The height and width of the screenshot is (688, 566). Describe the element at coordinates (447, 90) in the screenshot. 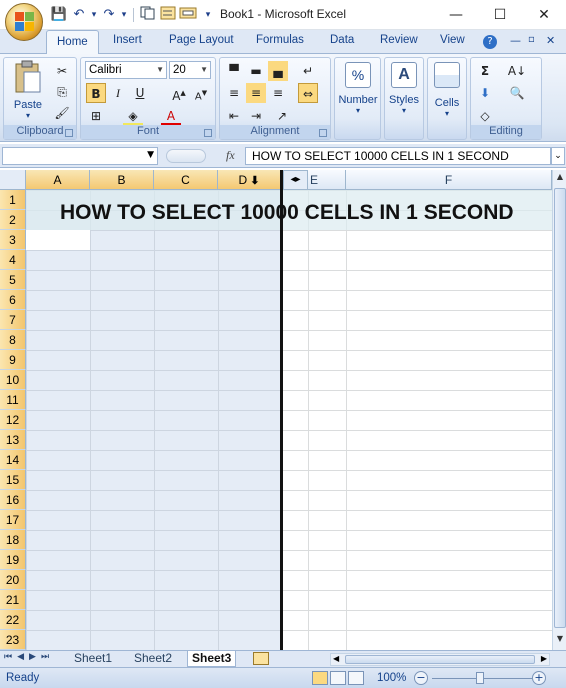

I see `cells-button: Cells ▾` at that location.